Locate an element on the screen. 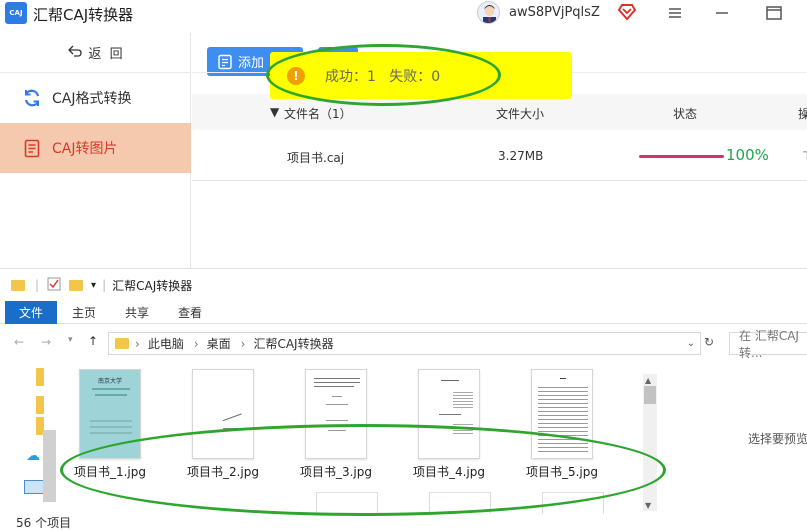 The image size is (807, 531). tab-file: 文件 is located at coordinates (31, 312).